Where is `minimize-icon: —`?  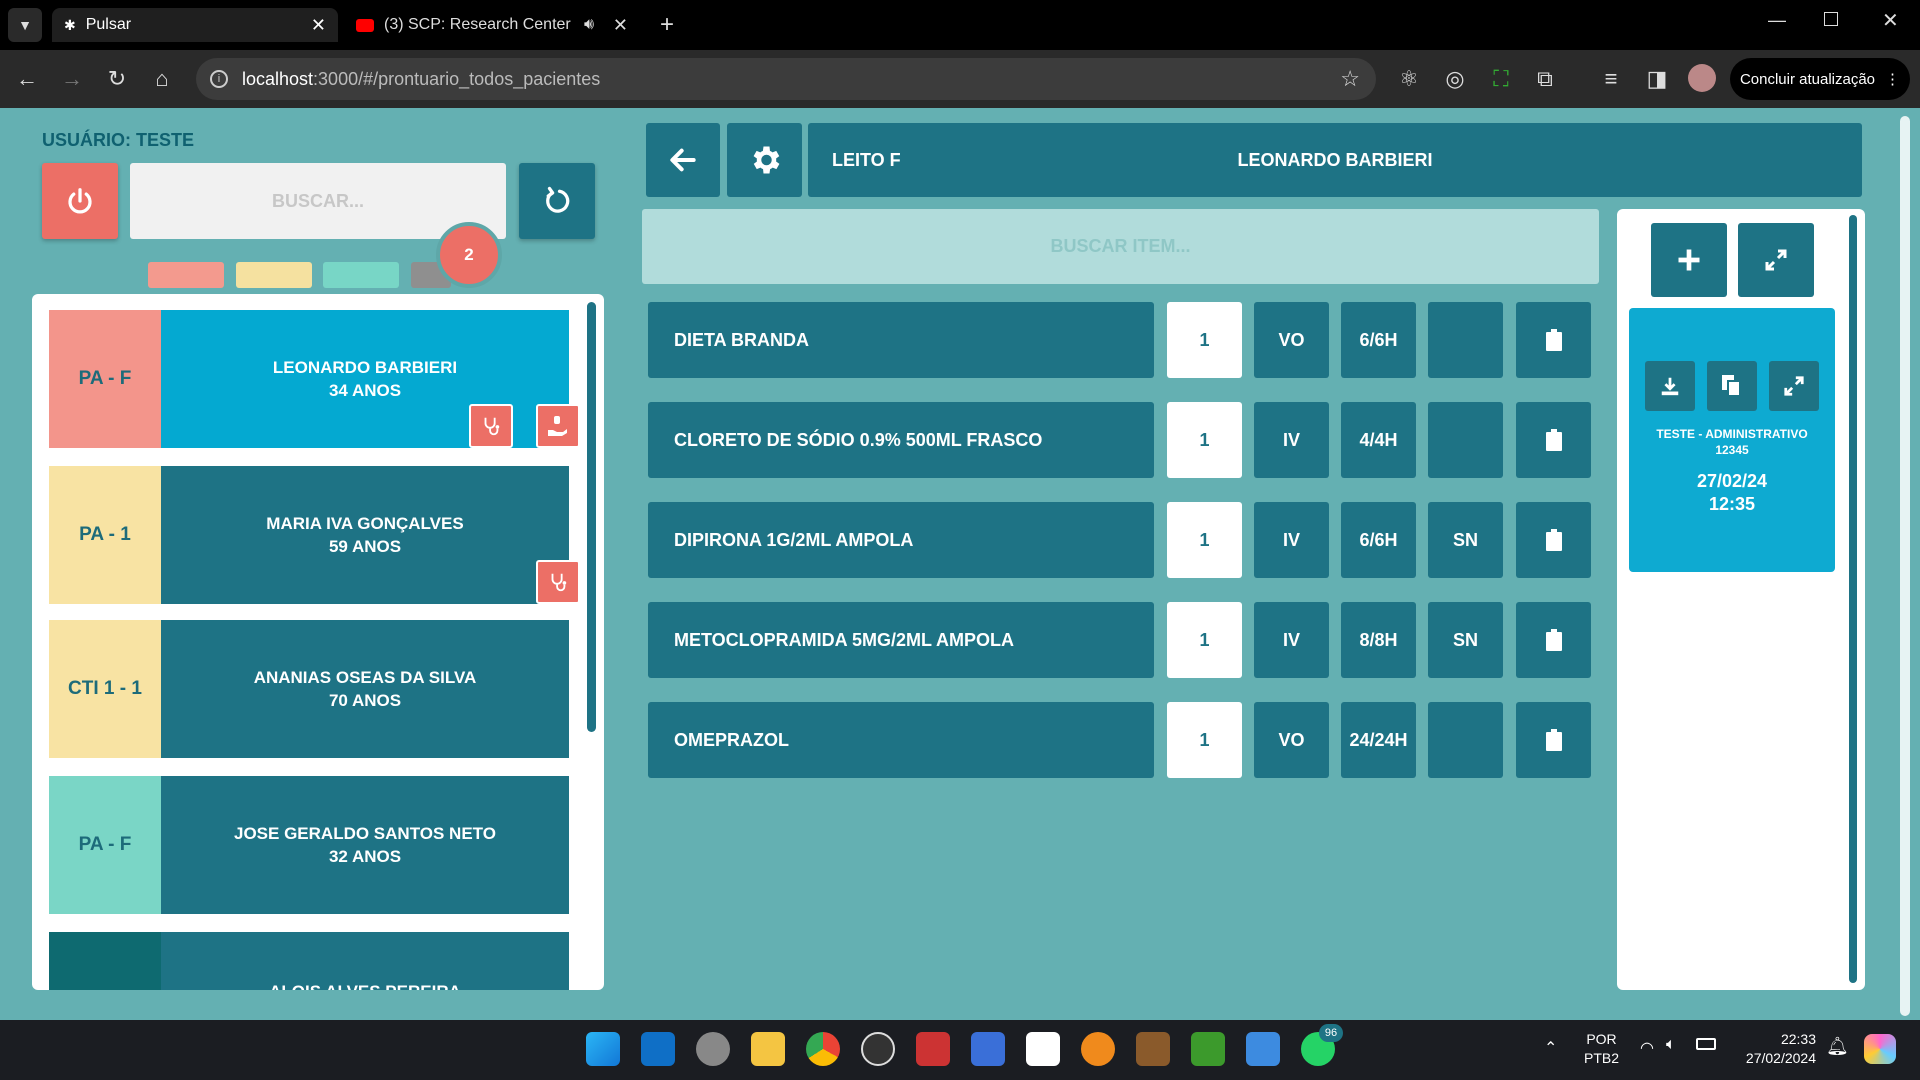
minimize-icon: — is located at coordinates (1777, 20).